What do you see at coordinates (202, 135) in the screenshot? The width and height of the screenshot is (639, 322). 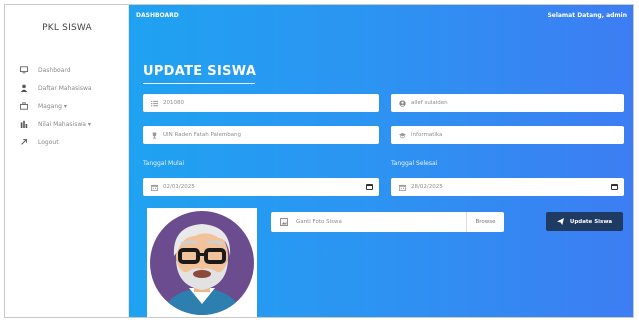 I see `school-value: UIN Raden Fatah Palembang` at bounding box center [202, 135].